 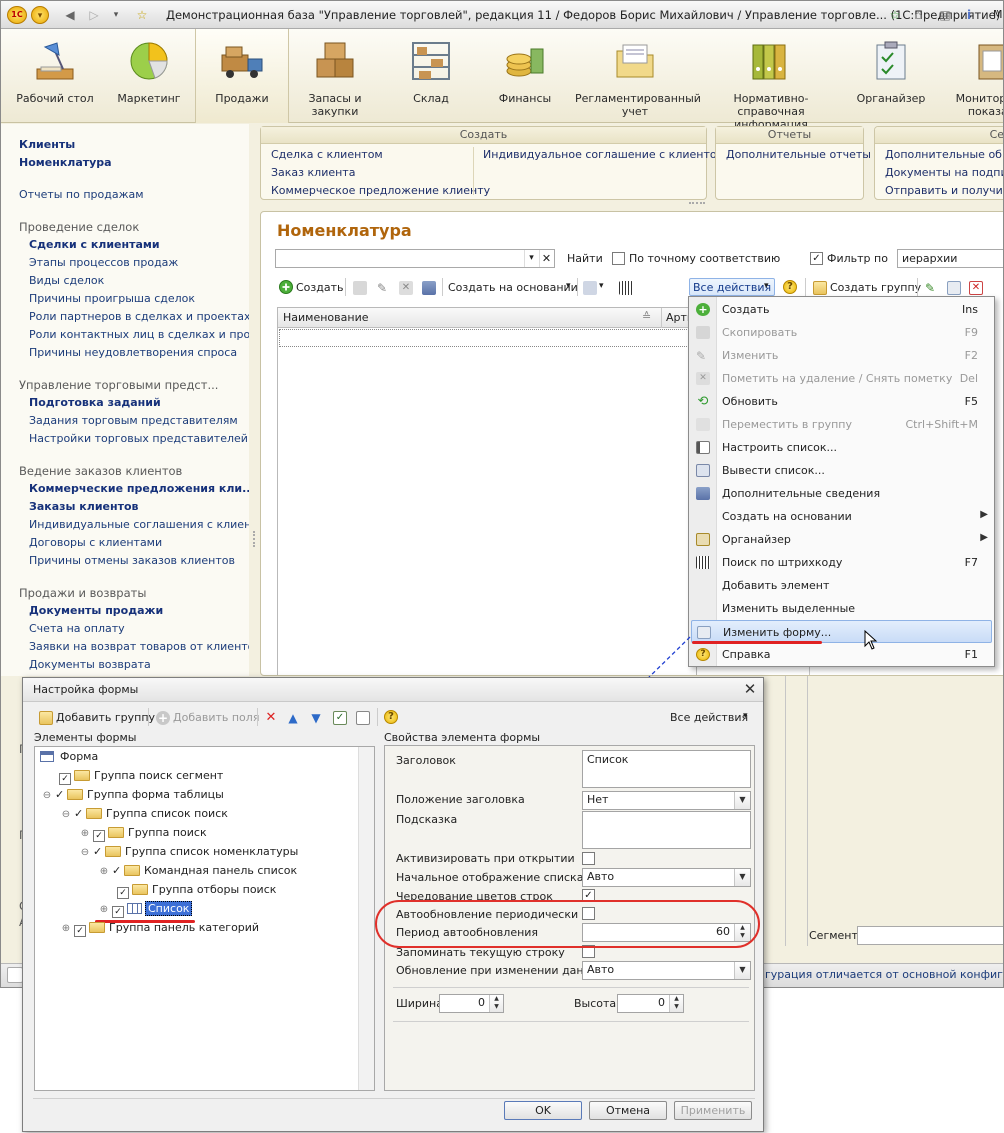 I want to click on help-icon: ?, so click(x=391, y=717).